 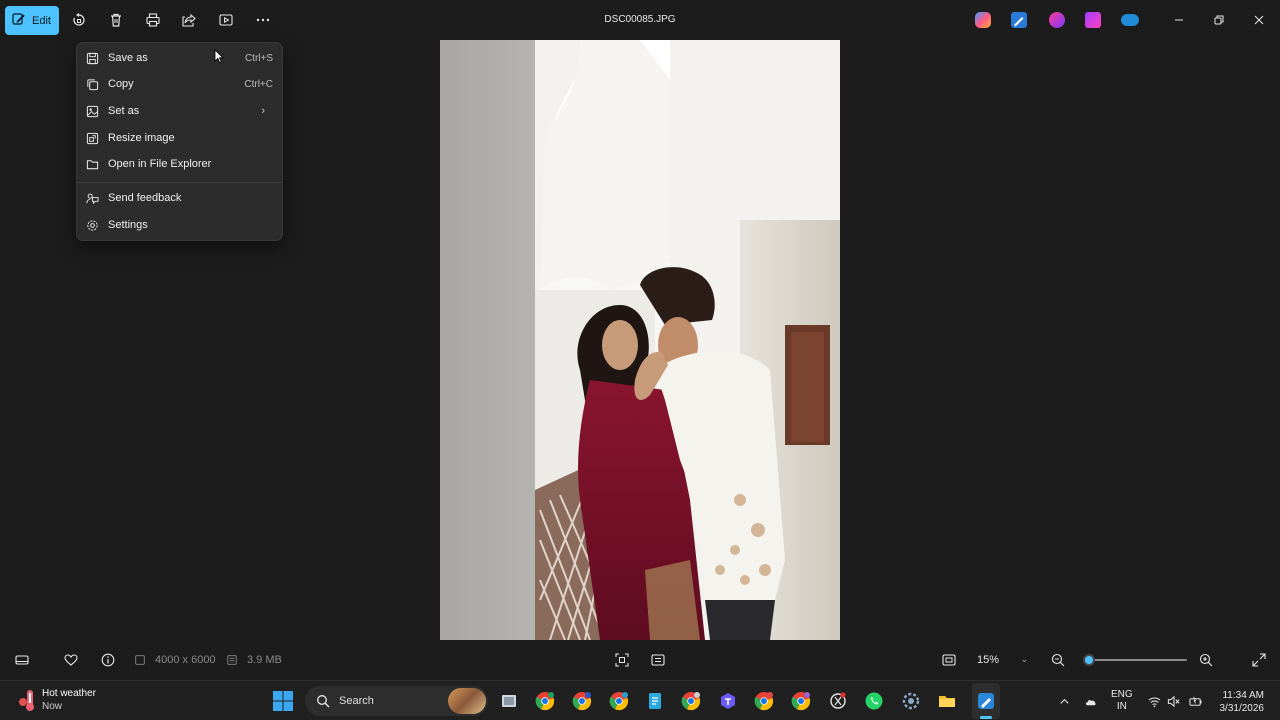 I want to click on photos-app-icon, so click(x=986, y=701).